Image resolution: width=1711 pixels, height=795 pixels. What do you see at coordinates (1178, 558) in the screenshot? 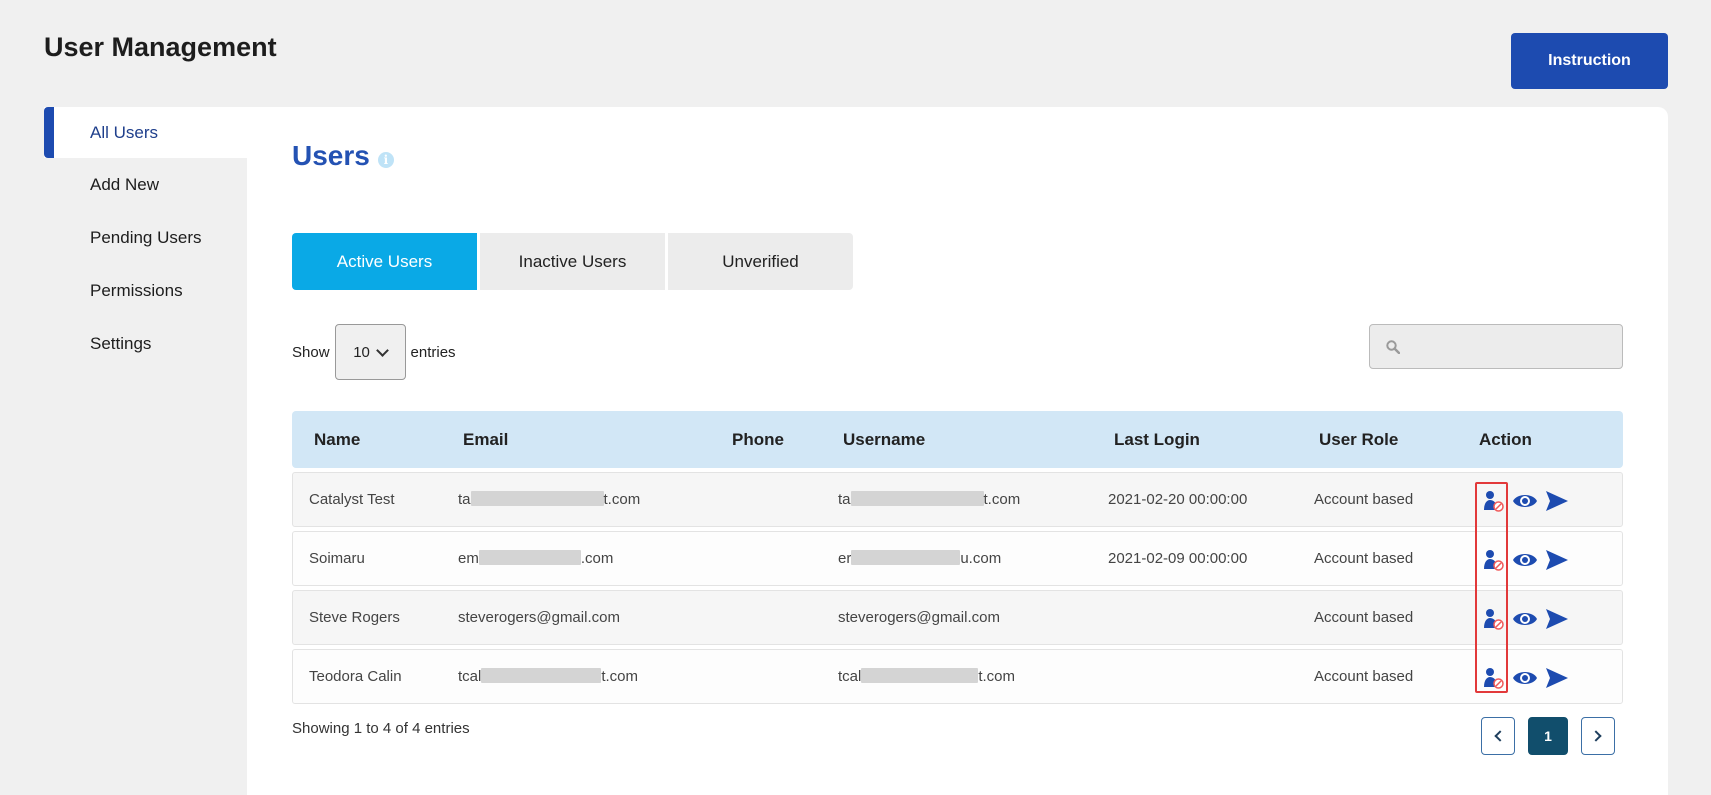
I see `cell-last-login: 2021-02-09 00:00:00` at bounding box center [1178, 558].